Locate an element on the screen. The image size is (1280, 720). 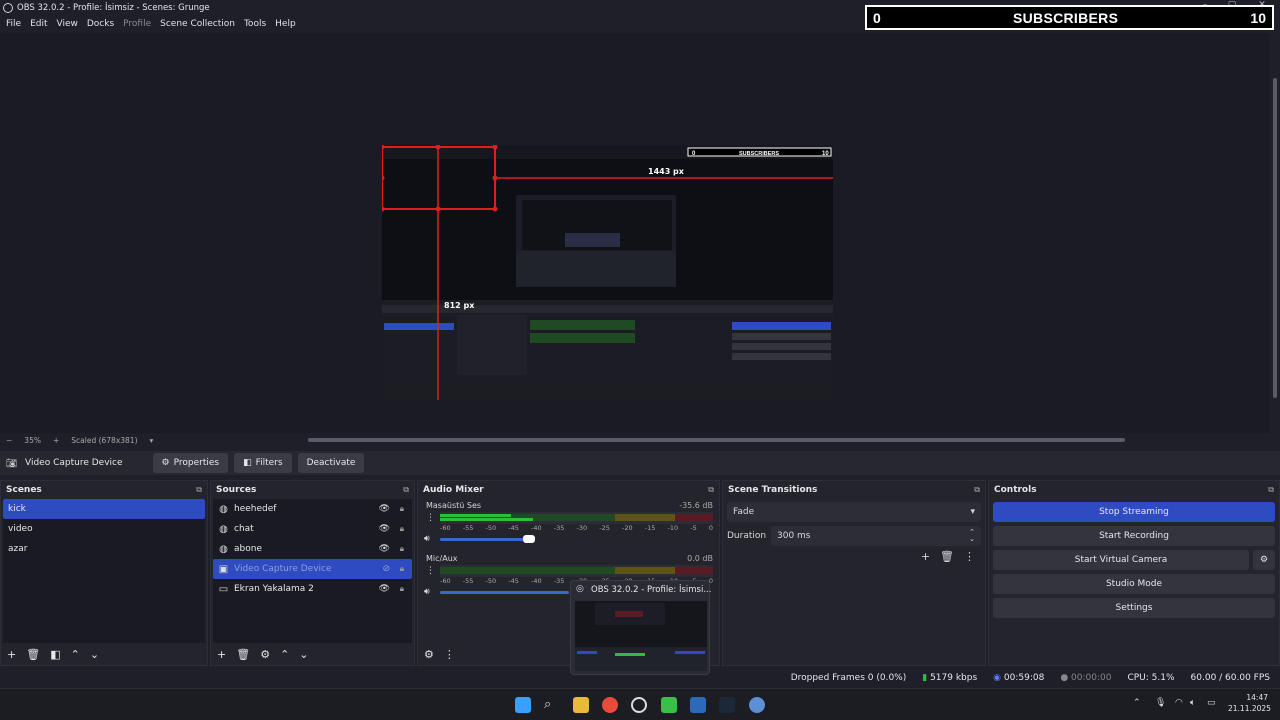
virtual-camera-settings-icon: ⚙ is located at coordinates (1264, 560).